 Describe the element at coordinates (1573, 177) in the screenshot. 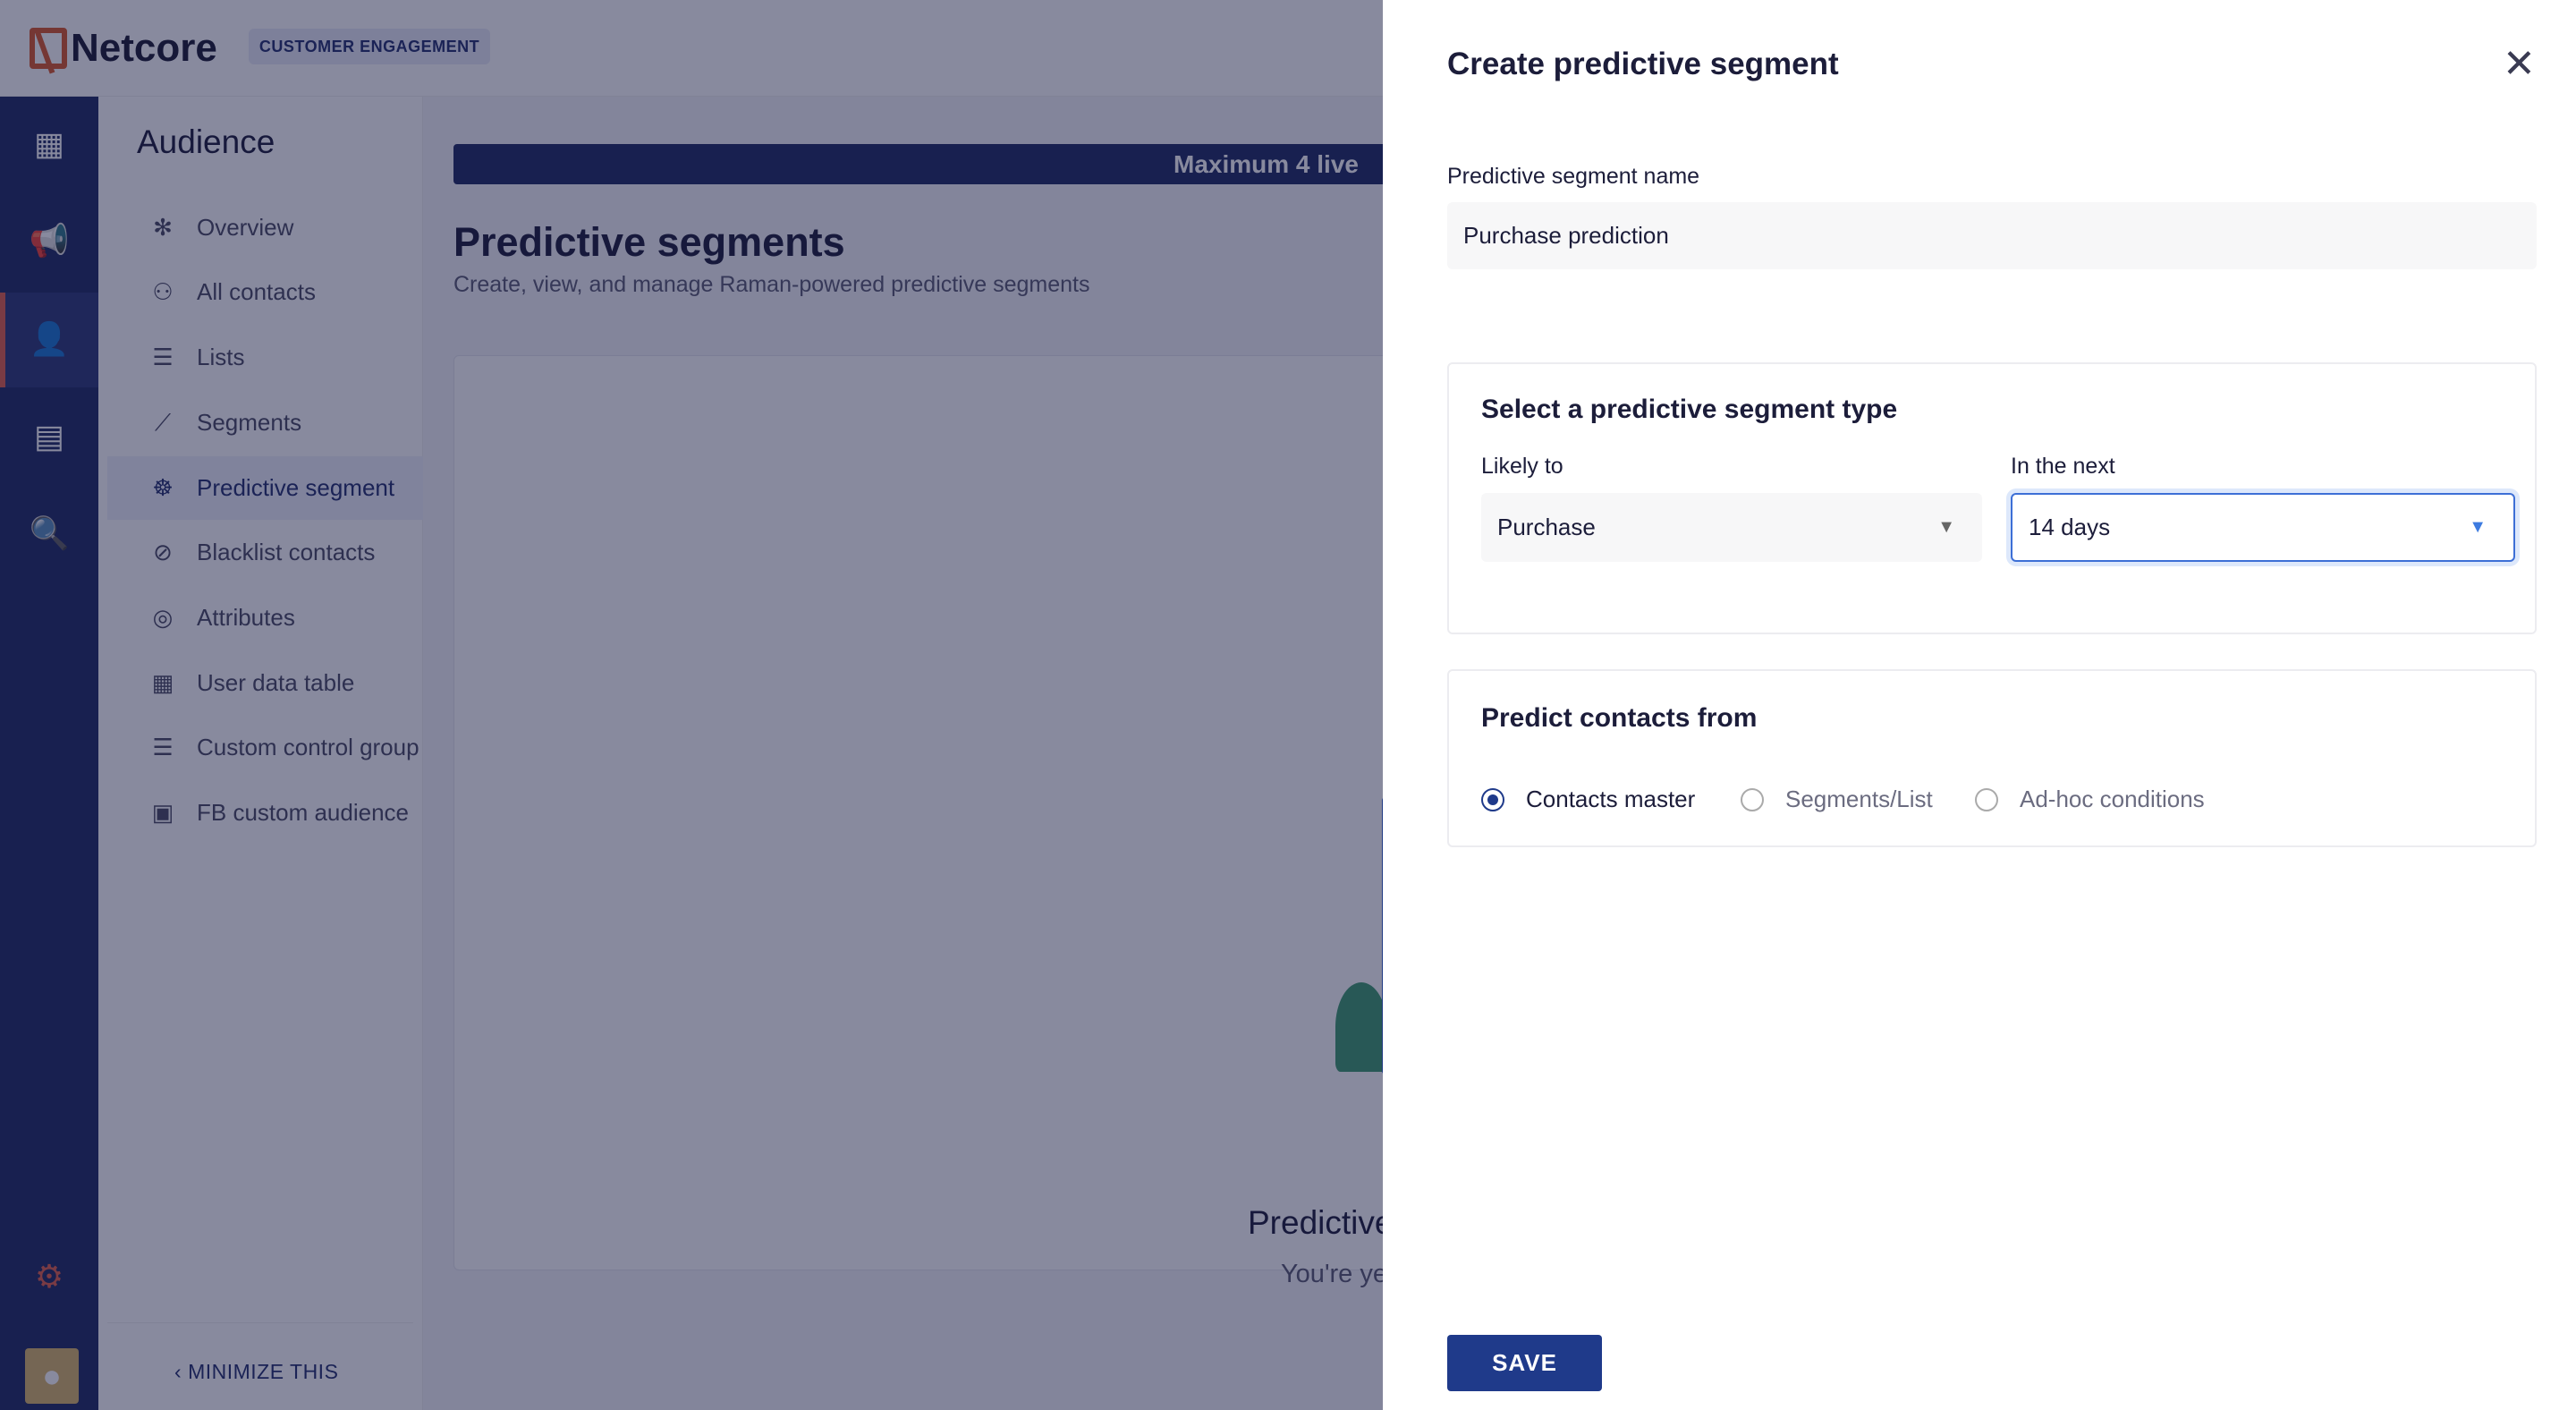

I see `segment-name-label: Predictive segment name` at that location.